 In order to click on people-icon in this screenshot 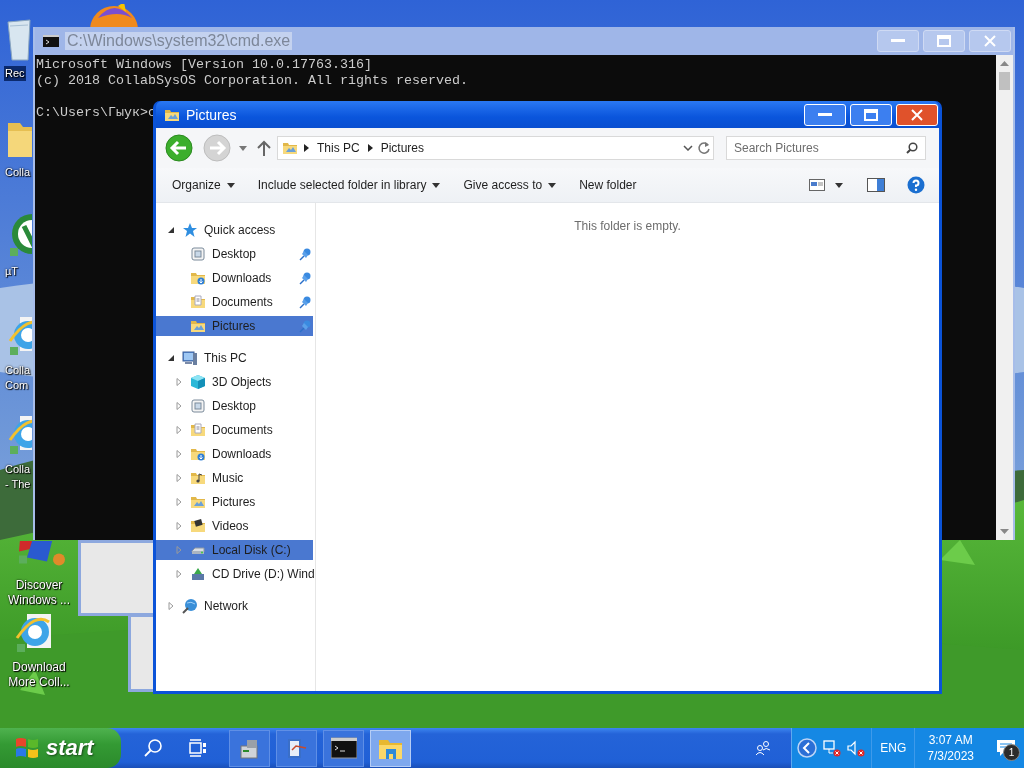, I will do `click(763, 748)`.